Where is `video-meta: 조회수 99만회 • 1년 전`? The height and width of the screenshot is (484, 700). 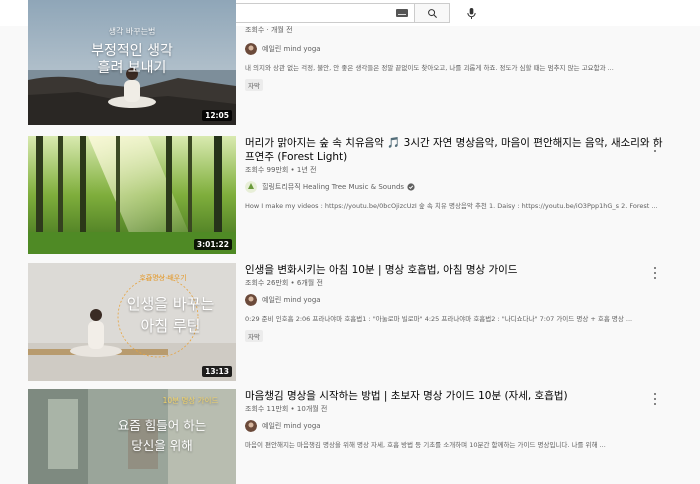
video-meta: 조회수 99만회 • 1년 전 is located at coordinates (281, 170).